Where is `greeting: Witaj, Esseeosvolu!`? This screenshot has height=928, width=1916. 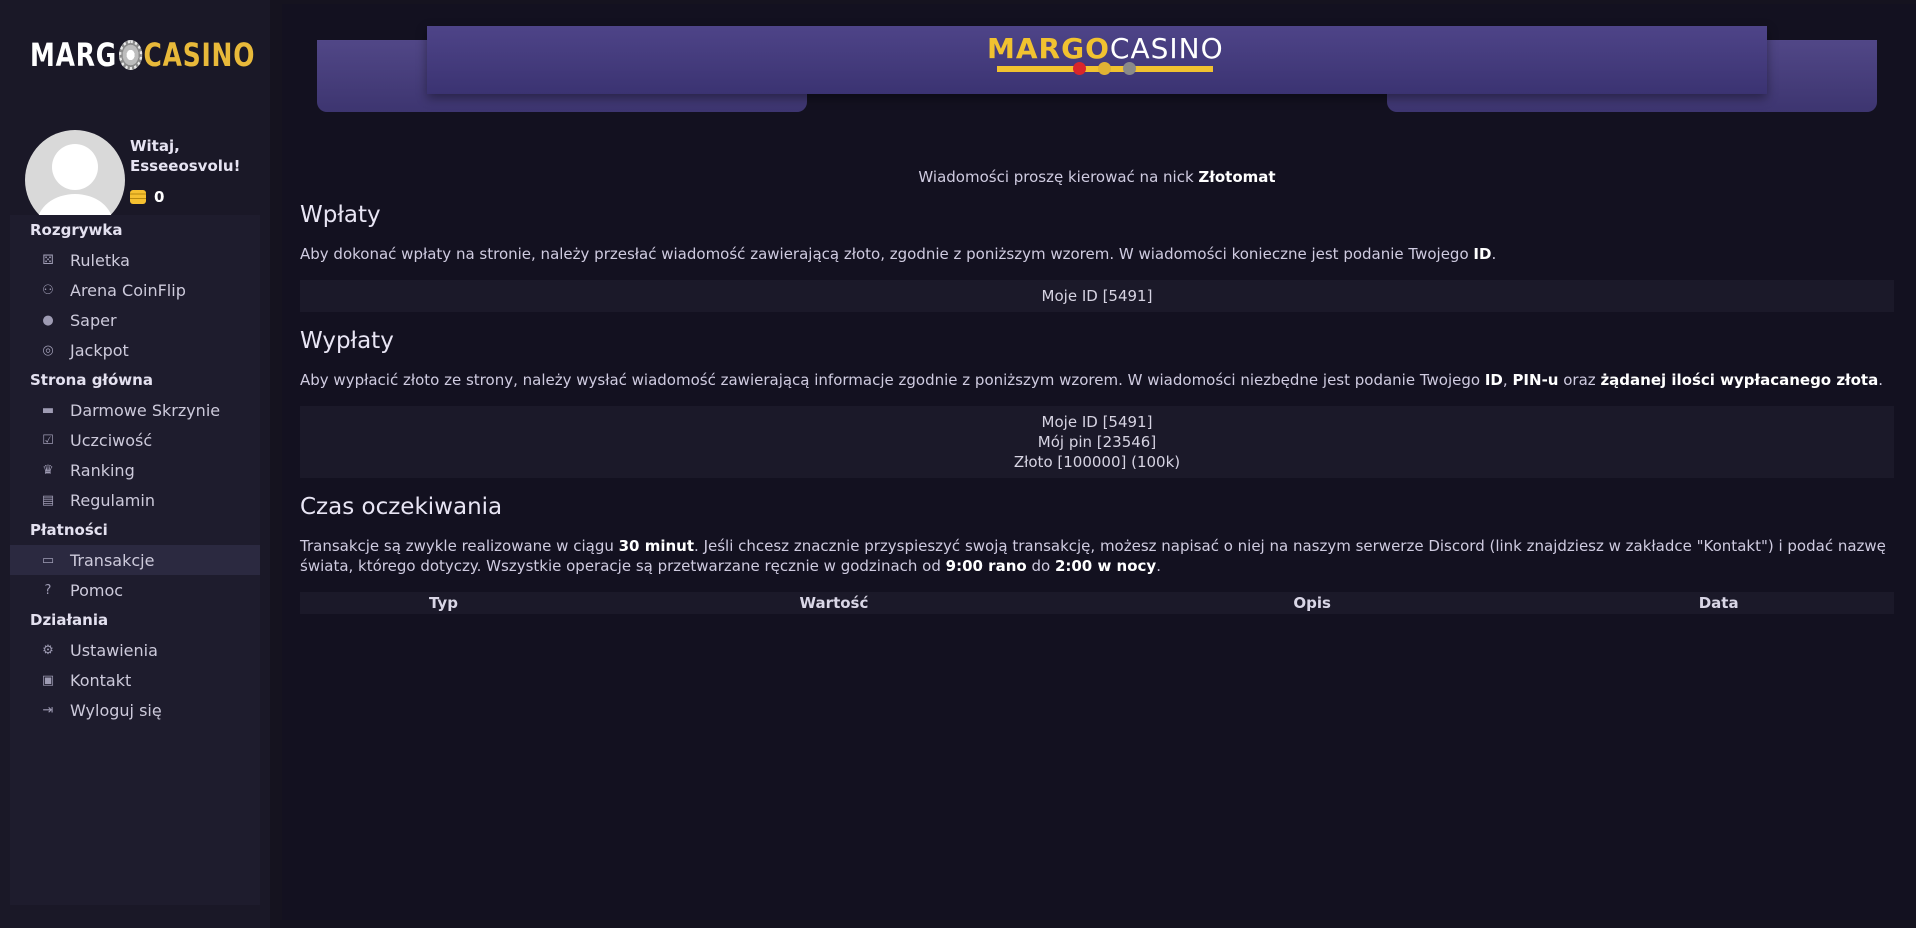
greeting: Witaj, Esseeosvolu! is located at coordinates (185, 156).